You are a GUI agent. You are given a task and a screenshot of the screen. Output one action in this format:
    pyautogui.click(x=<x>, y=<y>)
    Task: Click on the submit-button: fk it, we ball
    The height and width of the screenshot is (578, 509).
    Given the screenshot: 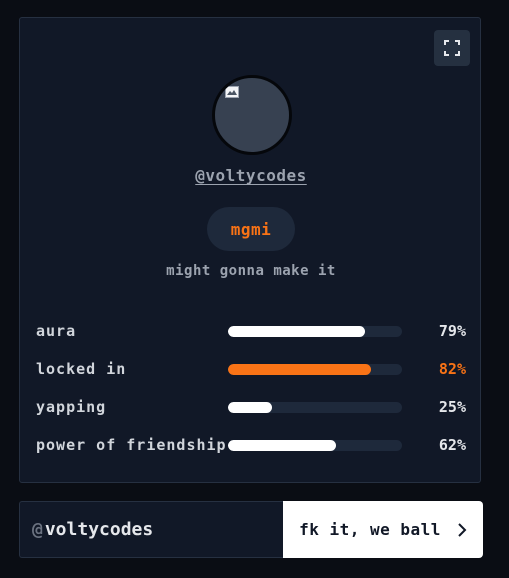 What is the action you would take?
    pyautogui.click(x=383, y=529)
    